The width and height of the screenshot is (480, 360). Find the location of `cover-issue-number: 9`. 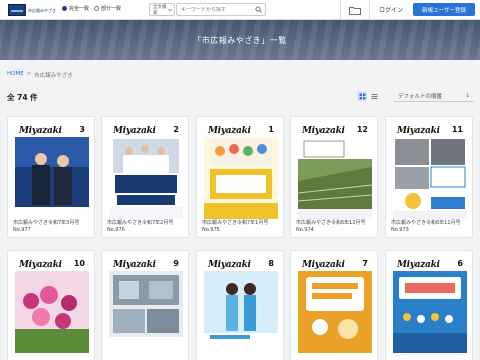

cover-issue-number: 9 is located at coordinates (176, 263).